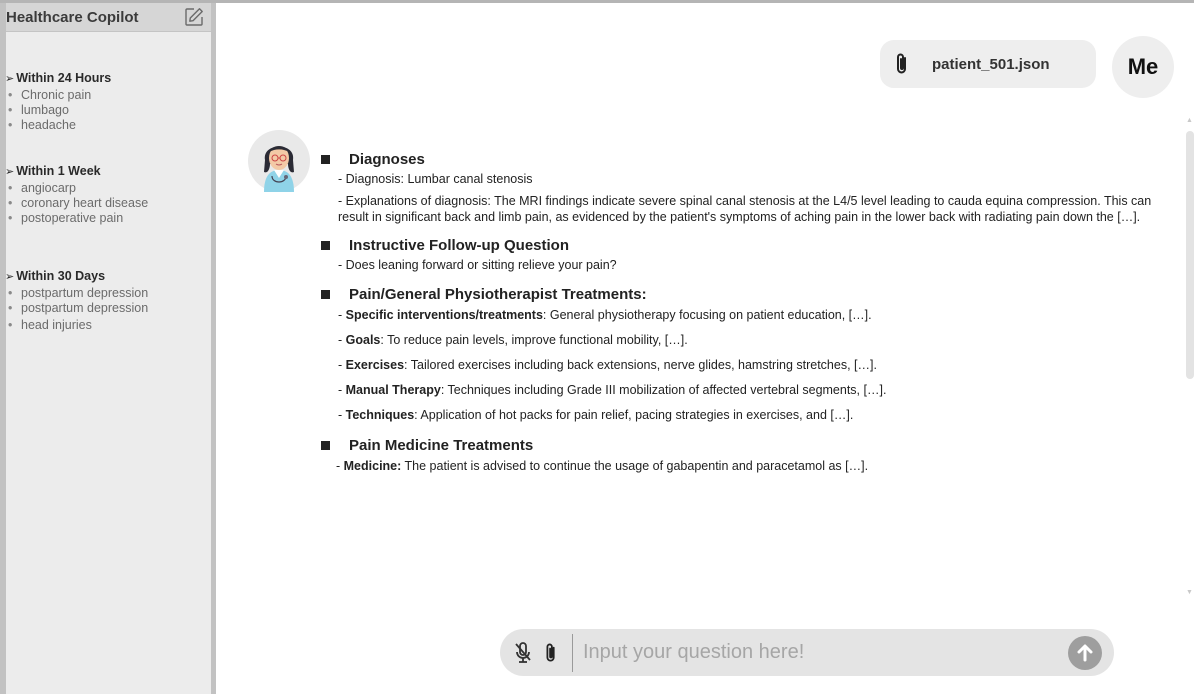 The height and width of the screenshot is (694, 1194). I want to click on question-input-bar, so click(807, 652).